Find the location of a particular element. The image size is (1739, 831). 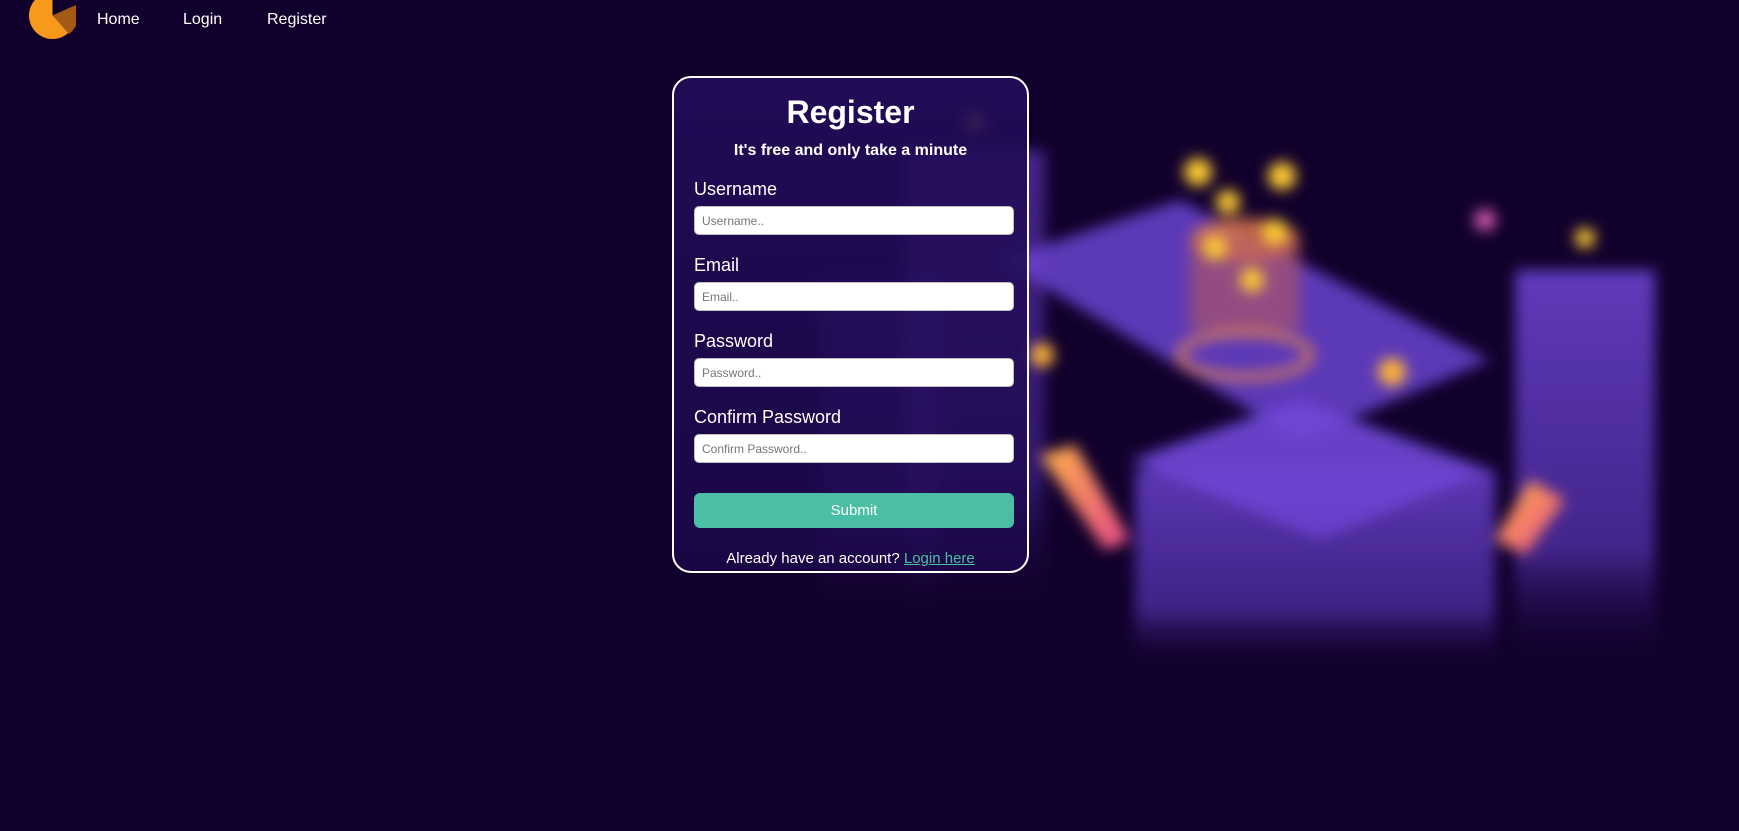

username-label: Username is located at coordinates (736, 189).